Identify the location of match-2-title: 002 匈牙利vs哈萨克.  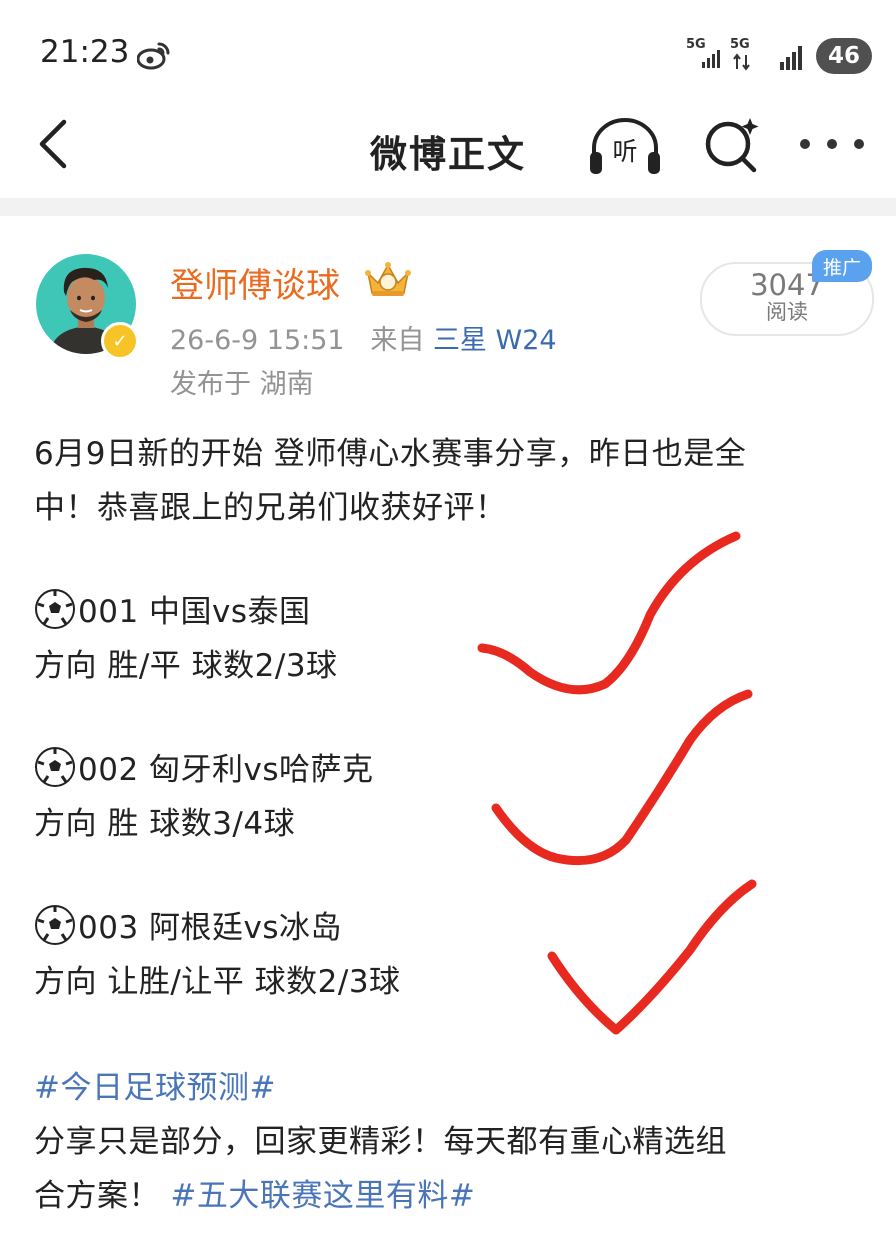
(204, 766).